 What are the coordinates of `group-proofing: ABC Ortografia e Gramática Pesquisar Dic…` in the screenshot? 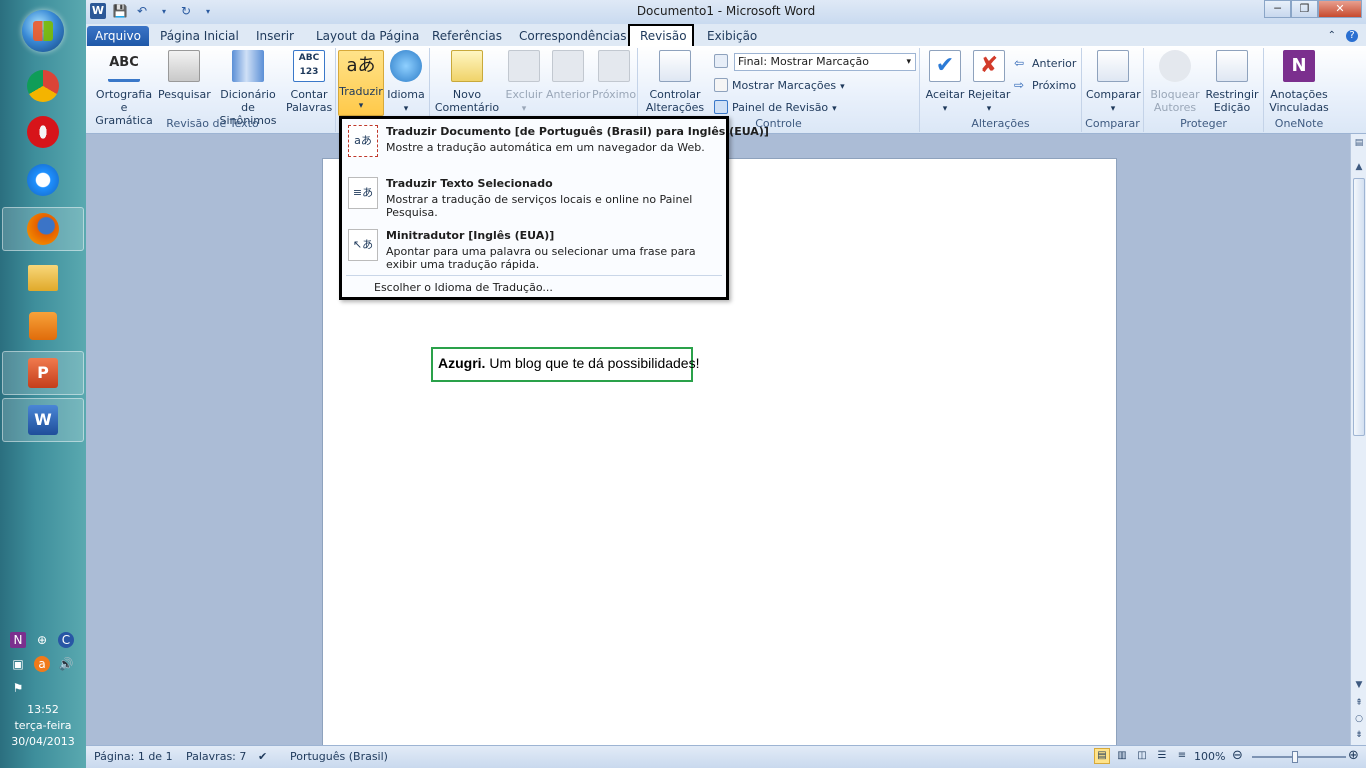 It's located at (213, 90).